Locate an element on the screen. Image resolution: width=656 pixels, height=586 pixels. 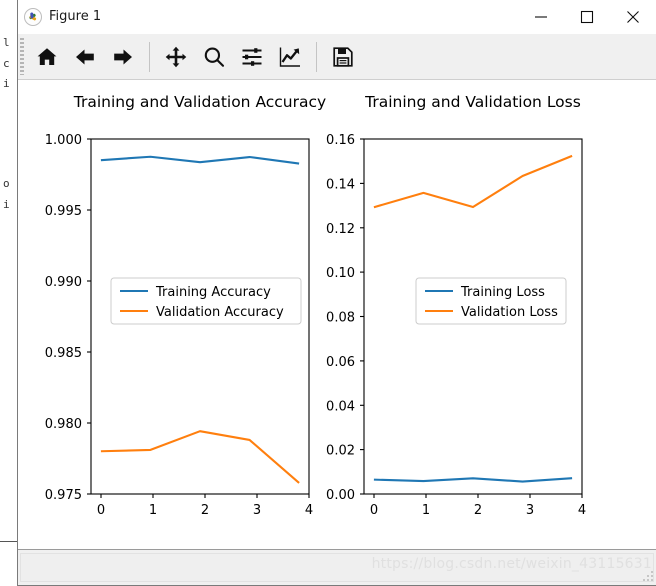
line-validation-loss is located at coordinates (473, 181).